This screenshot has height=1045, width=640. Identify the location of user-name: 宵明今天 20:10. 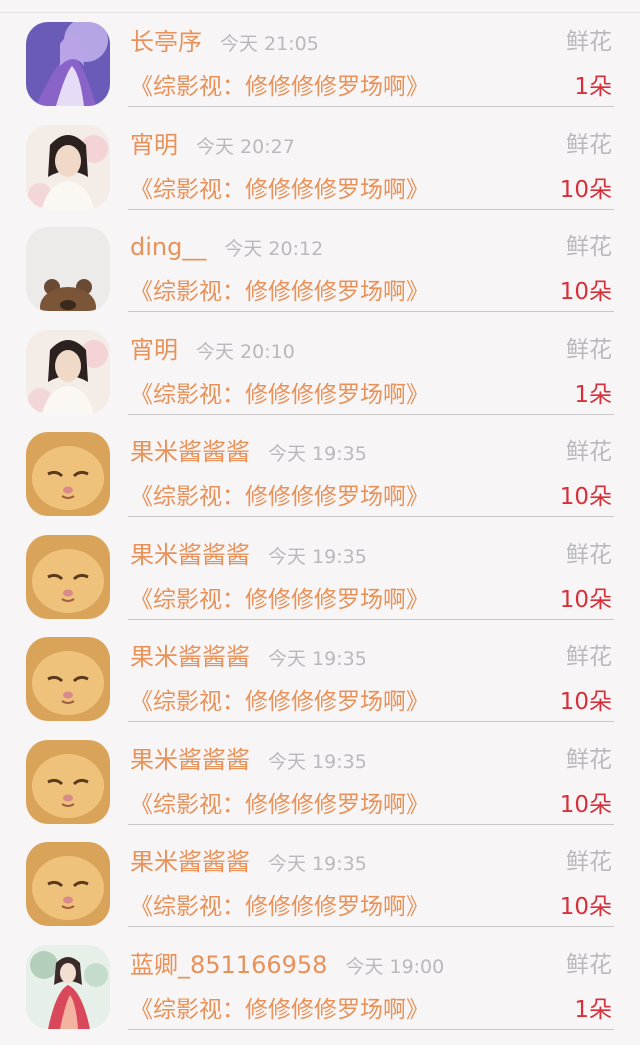
(212, 351).